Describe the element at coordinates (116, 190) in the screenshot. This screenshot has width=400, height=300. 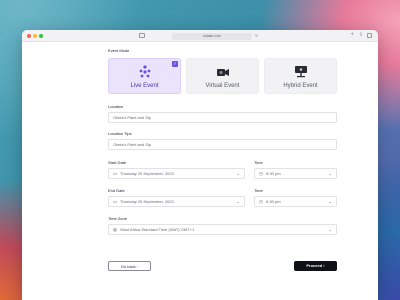
I see `end-date-label: End Date` at that location.